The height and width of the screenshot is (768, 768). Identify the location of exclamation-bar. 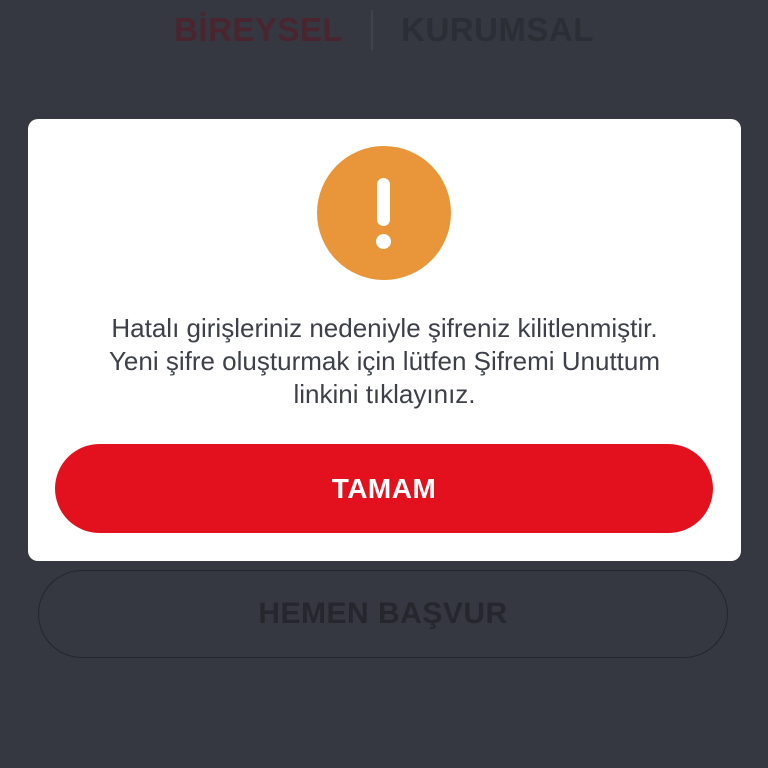
(383, 202).